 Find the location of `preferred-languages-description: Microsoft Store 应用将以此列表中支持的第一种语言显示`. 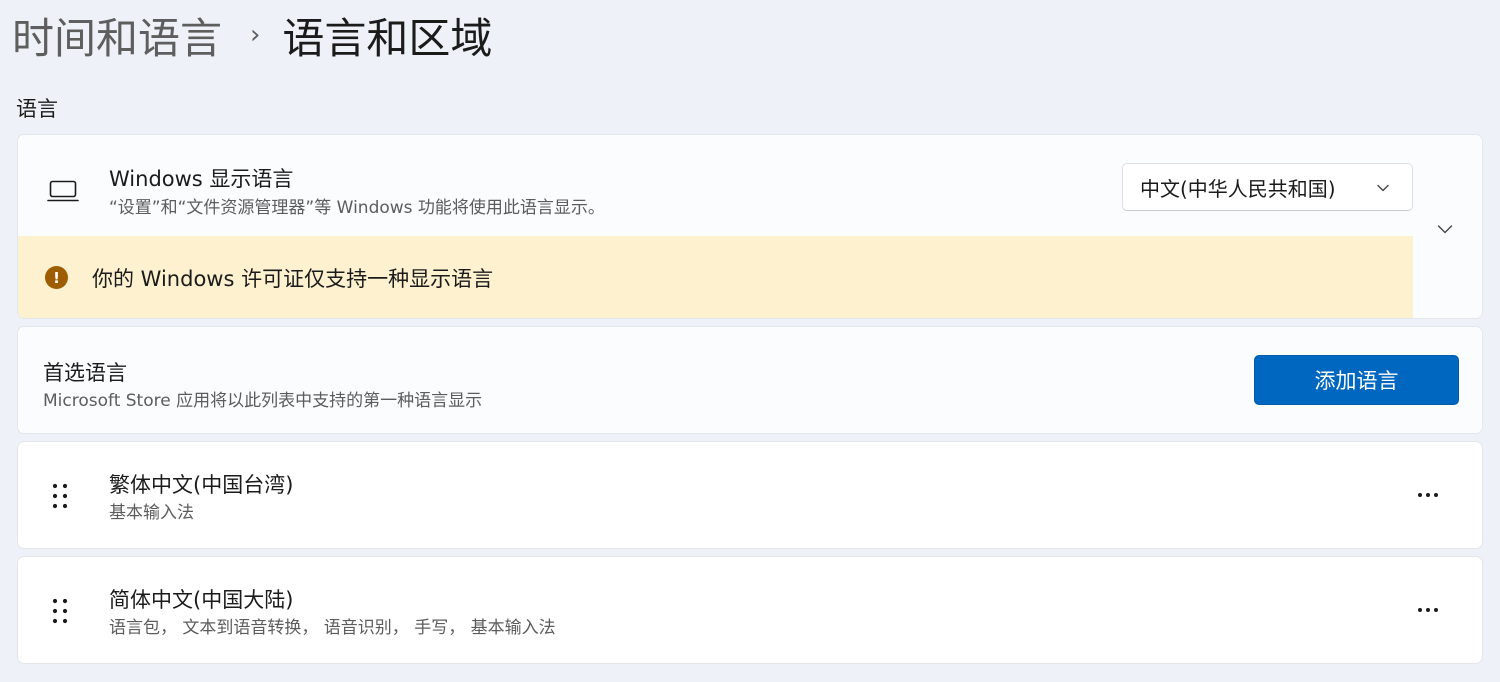

preferred-languages-description: Microsoft Store 应用将以此列表中支持的第一种语言显示 is located at coordinates (263, 401).